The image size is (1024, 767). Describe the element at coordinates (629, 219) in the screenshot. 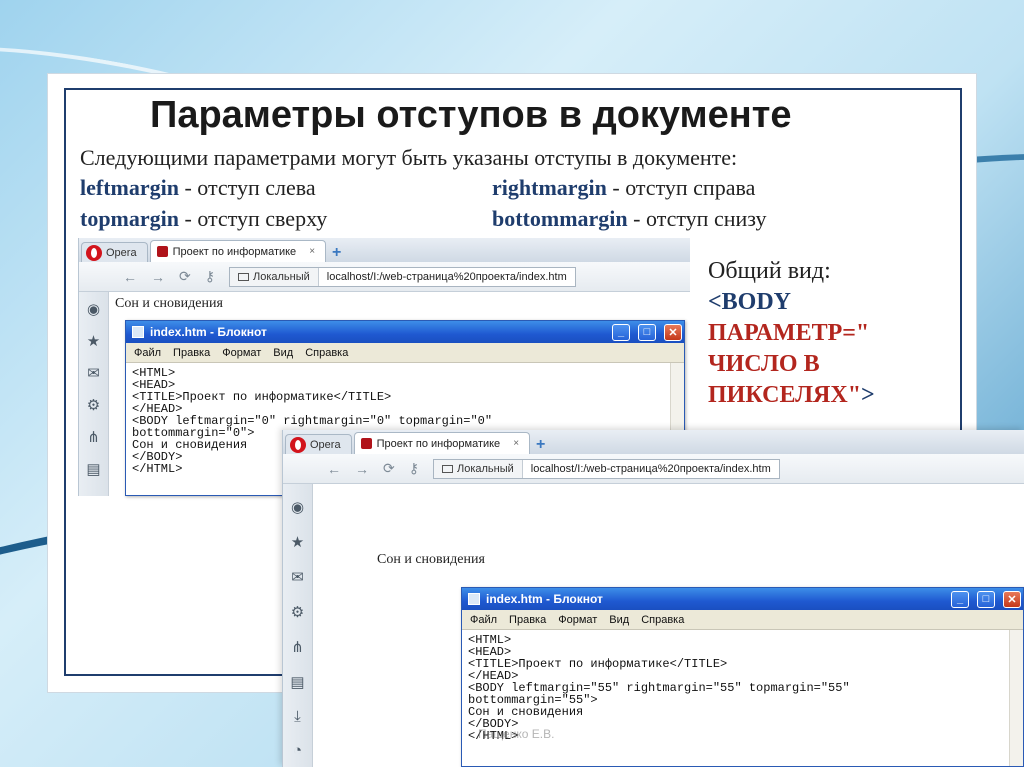

I see `param-bottommargin: bottommargin - отступ снизу` at that location.